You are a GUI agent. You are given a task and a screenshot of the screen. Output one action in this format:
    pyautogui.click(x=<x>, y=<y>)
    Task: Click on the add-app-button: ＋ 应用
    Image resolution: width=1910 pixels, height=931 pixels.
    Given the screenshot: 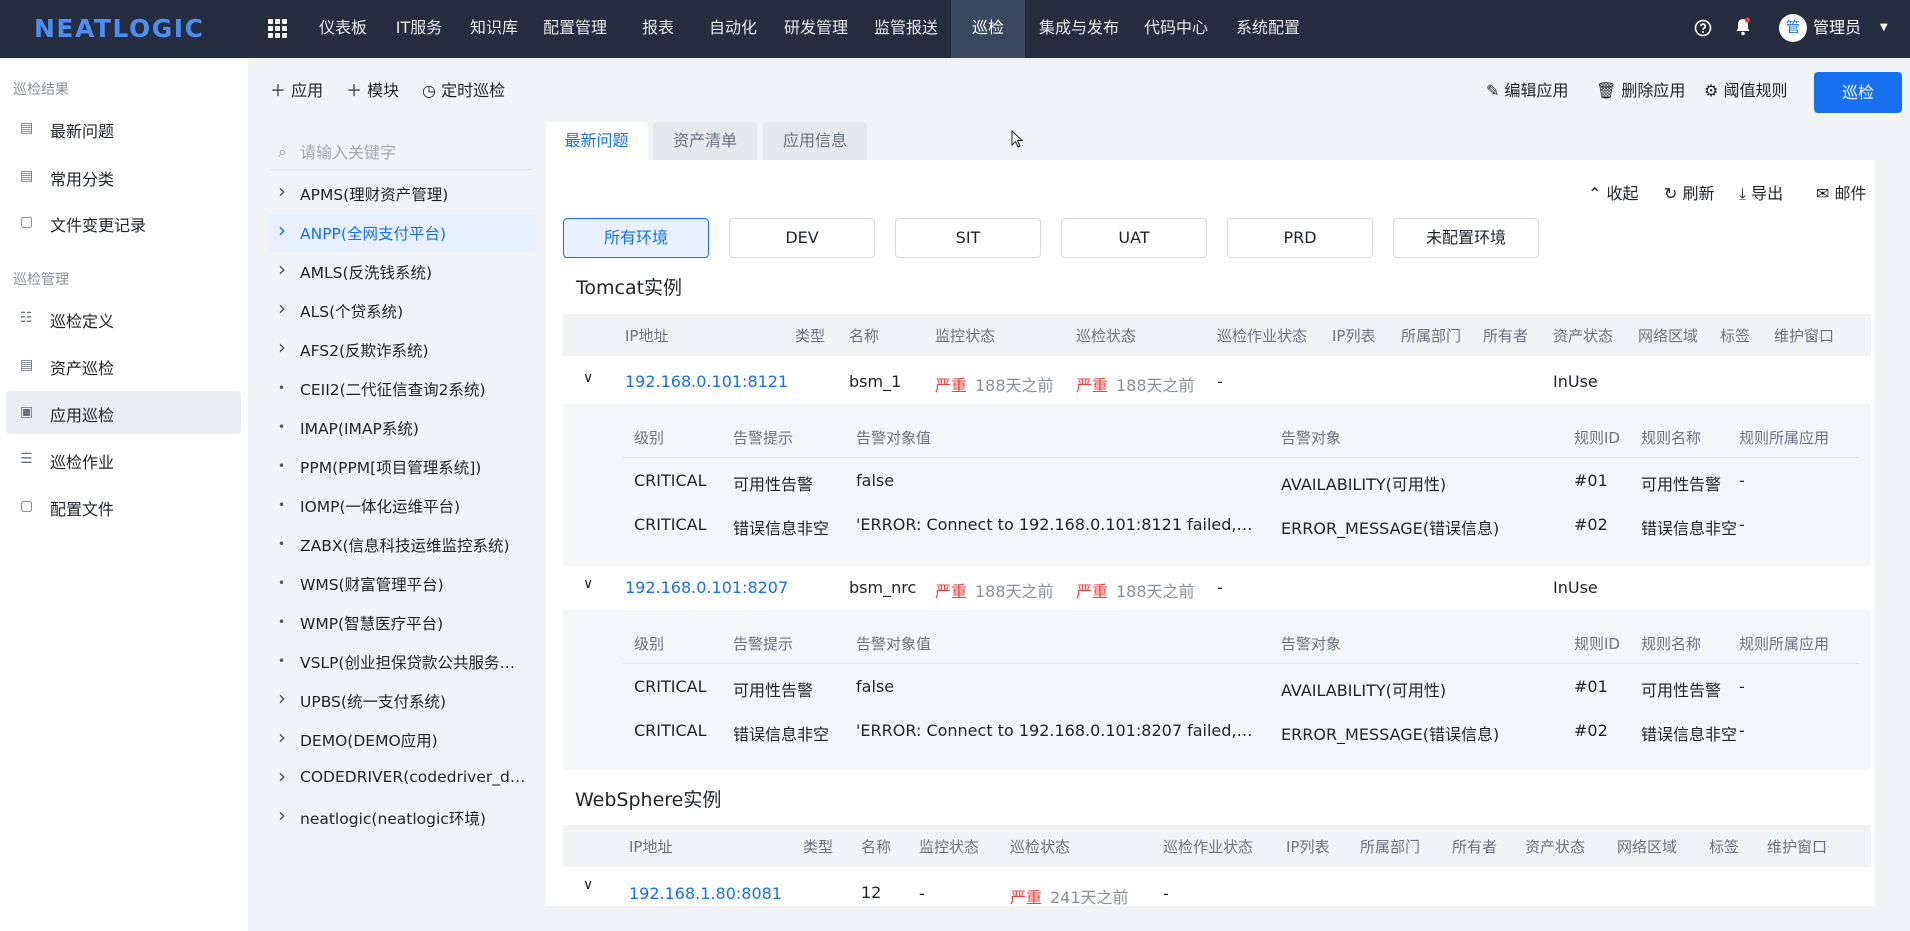 What is the action you would take?
    pyautogui.click(x=296, y=91)
    